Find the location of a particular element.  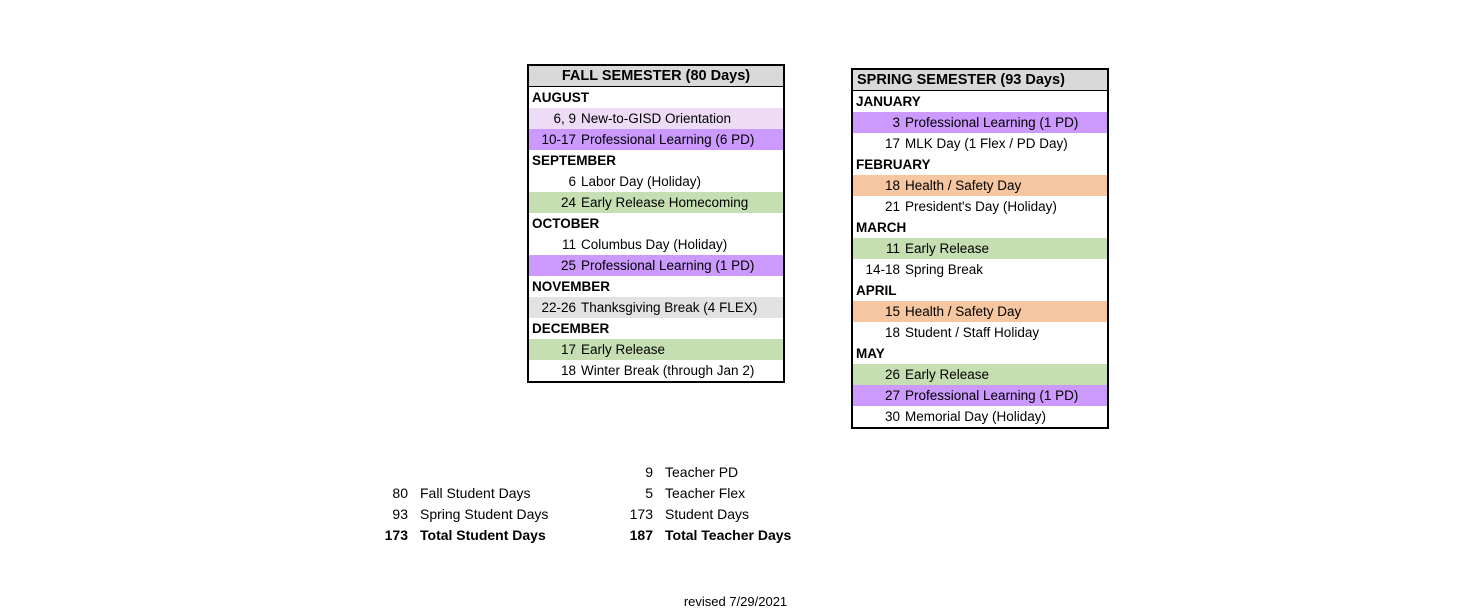

summary-row: 5 Teacher Flex is located at coordinates (727, 493).